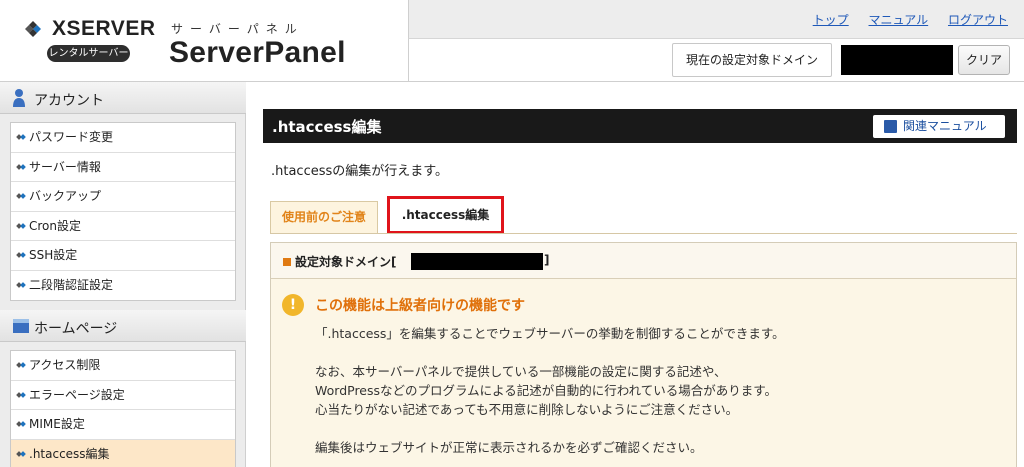  I want to click on domain-value-redacted, so click(897, 60).